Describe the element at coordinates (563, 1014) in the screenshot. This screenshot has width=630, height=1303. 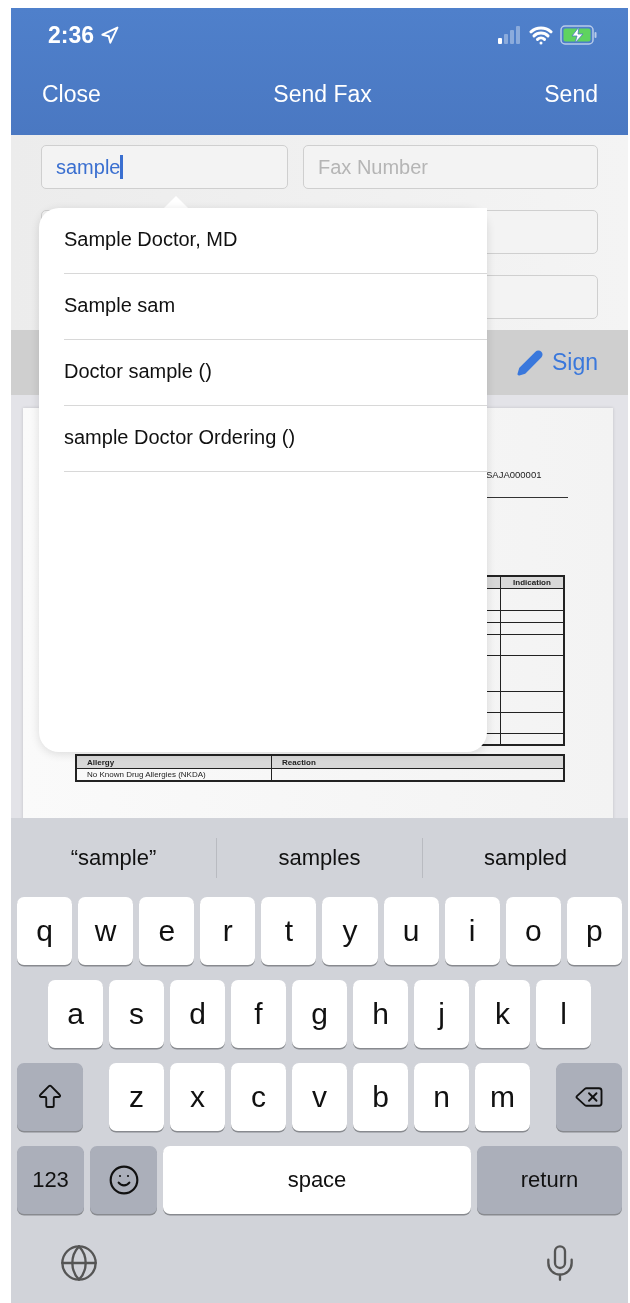
I see `letter-key: l` at that location.